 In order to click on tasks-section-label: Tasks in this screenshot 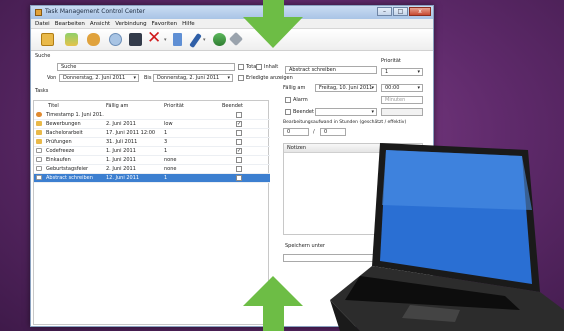, I will do `click(42, 91)`.